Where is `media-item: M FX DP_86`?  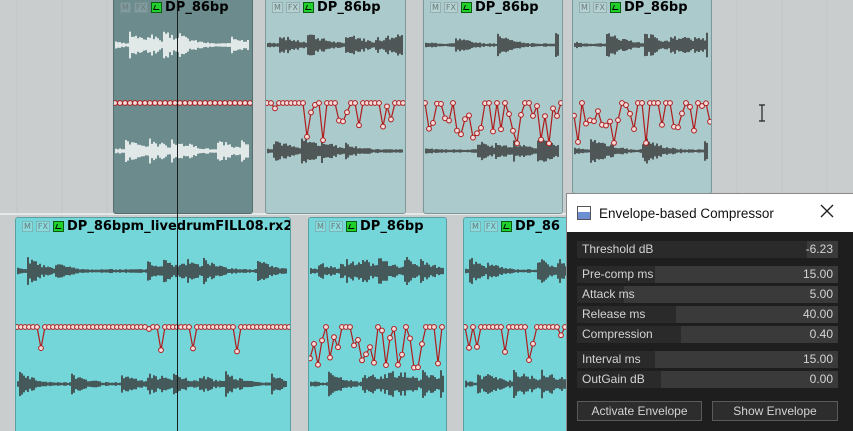 media-item: M FX DP_86 is located at coordinates (519, 324).